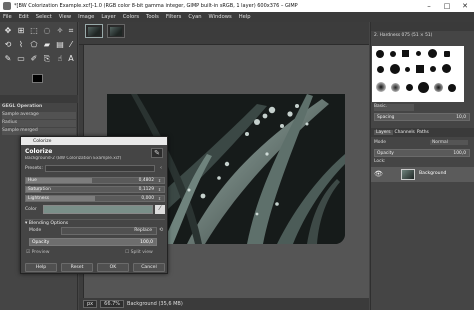  What do you see at coordinates (34, 59) in the screenshot?
I see `airbrush-icon: ✐` at bounding box center [34, 59].